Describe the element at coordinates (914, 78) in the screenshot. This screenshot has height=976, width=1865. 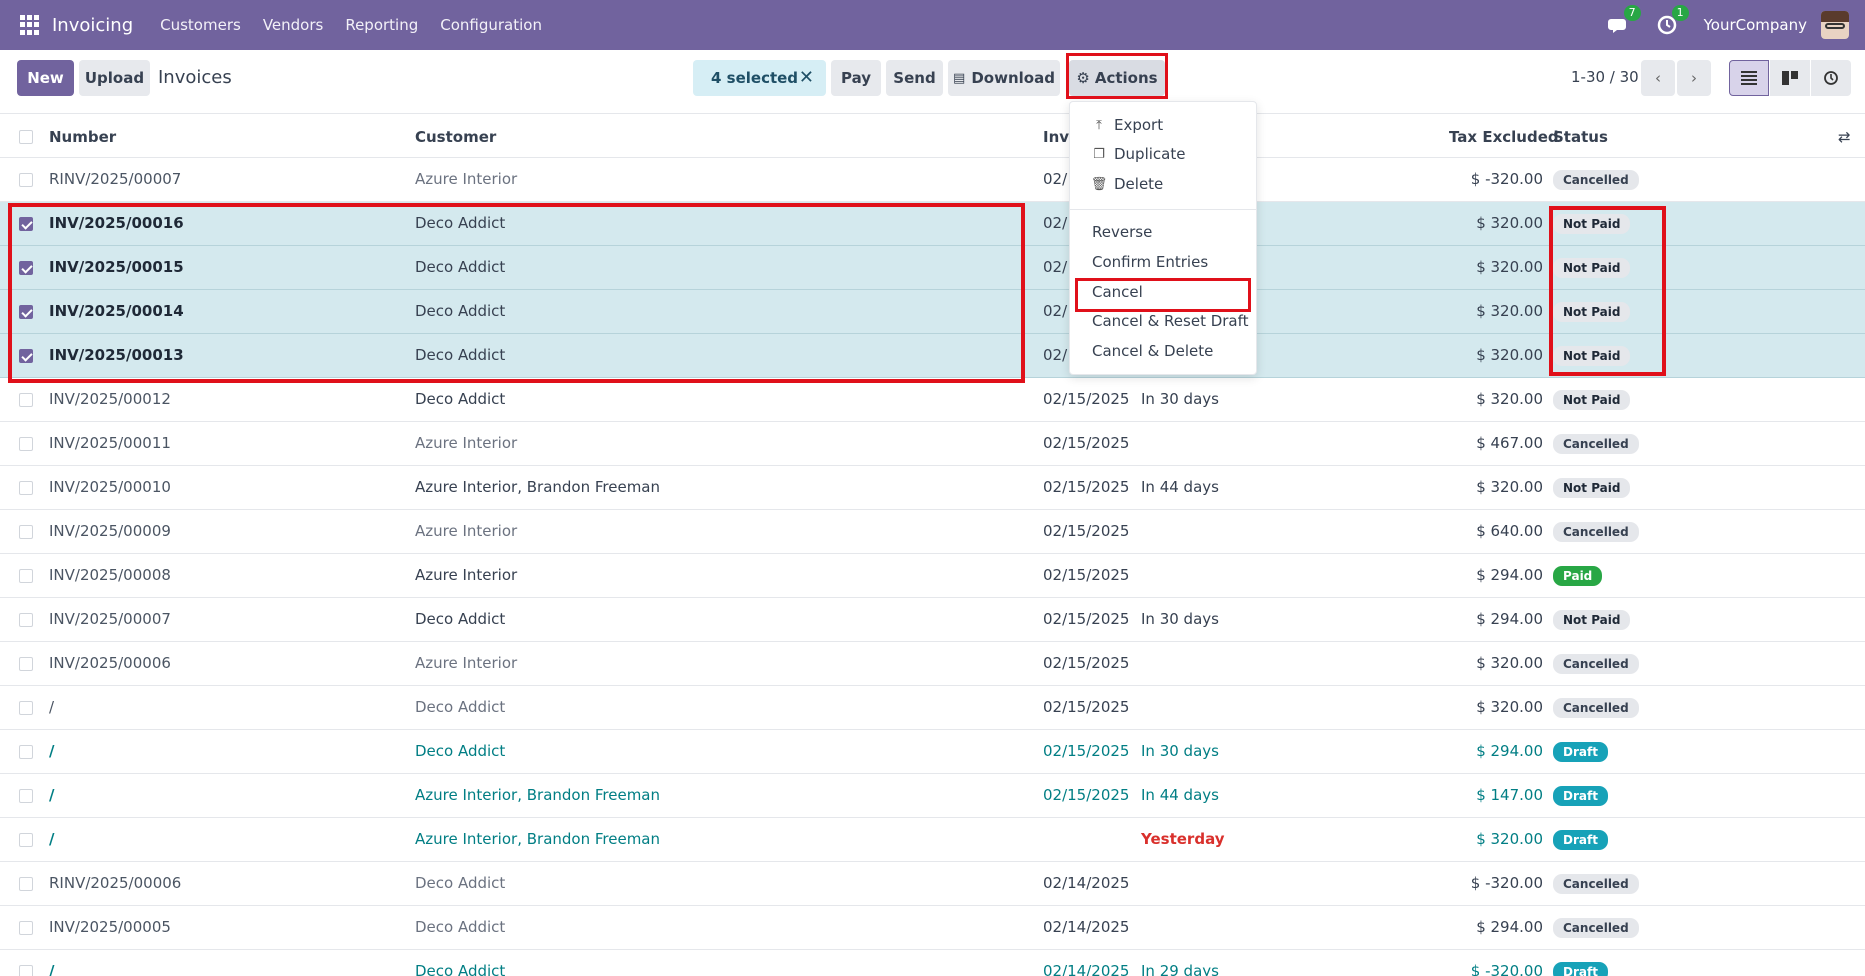
I see `send-button: Send` at that location.